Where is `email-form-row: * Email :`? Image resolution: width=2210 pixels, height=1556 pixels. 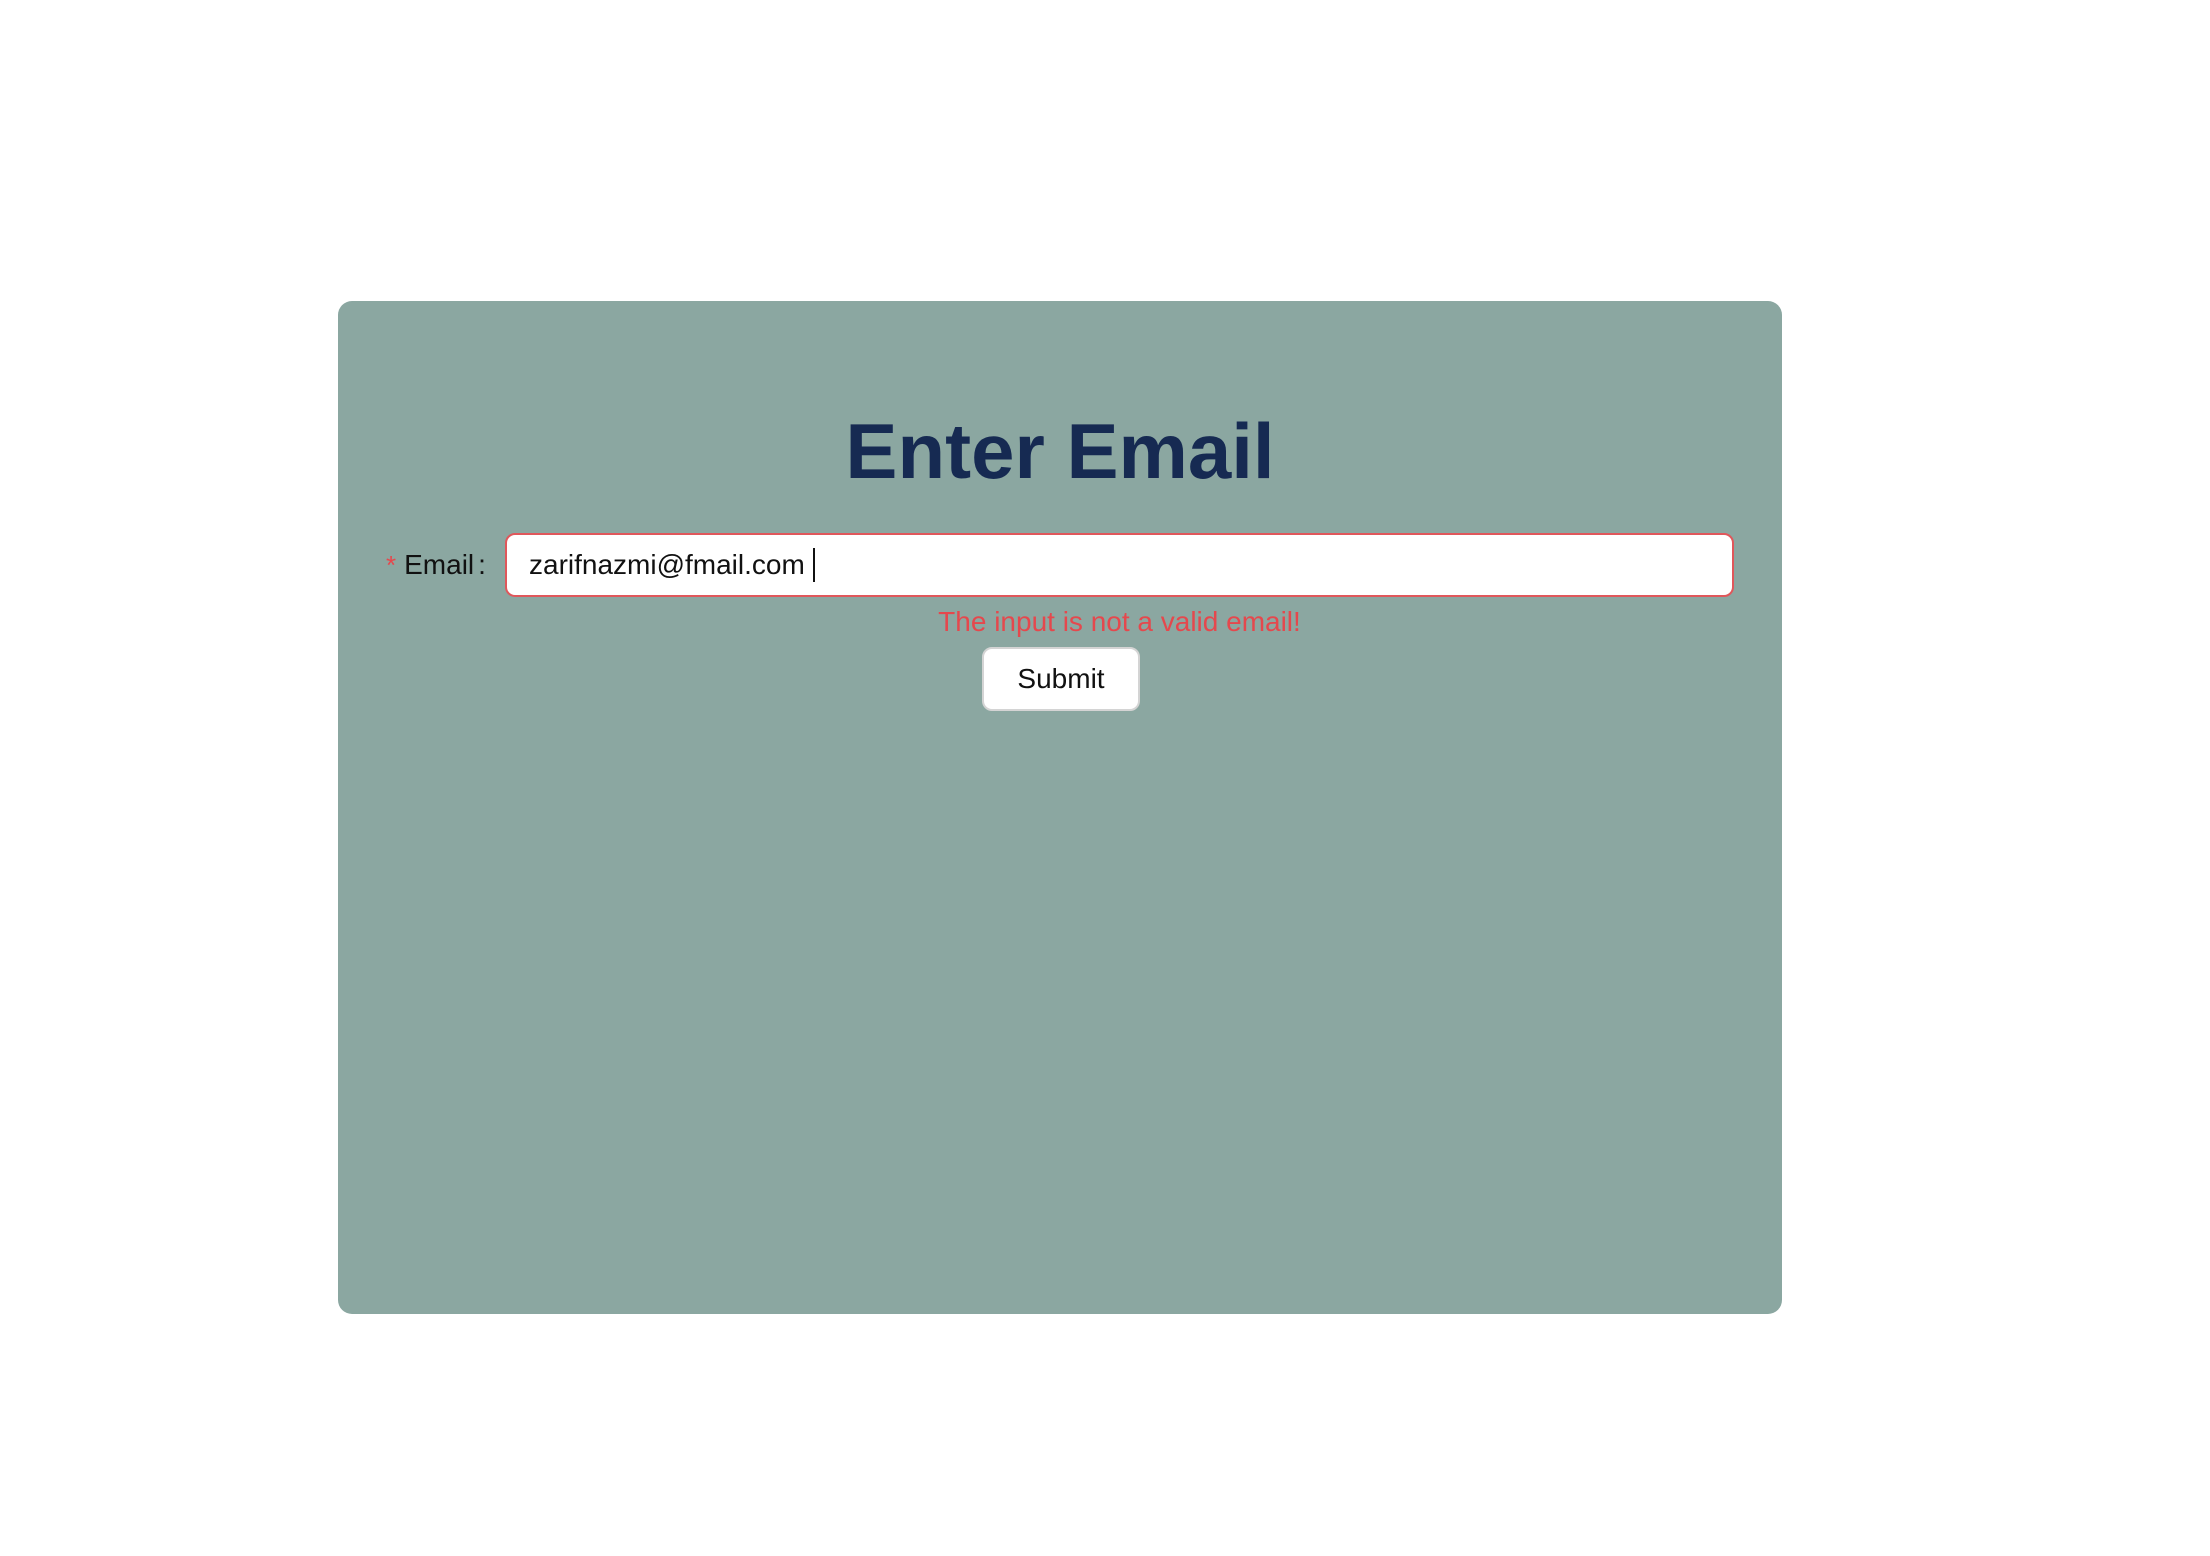 email-form-row: * Email : is located at coordinates (436, 565).